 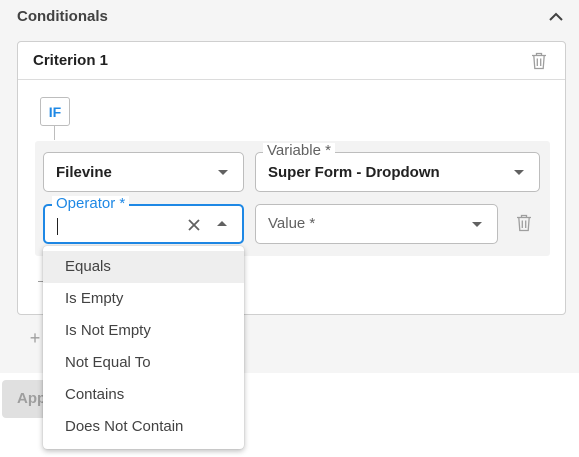 I want to click on operator-input: Operator *, so click(x=143, y=220).